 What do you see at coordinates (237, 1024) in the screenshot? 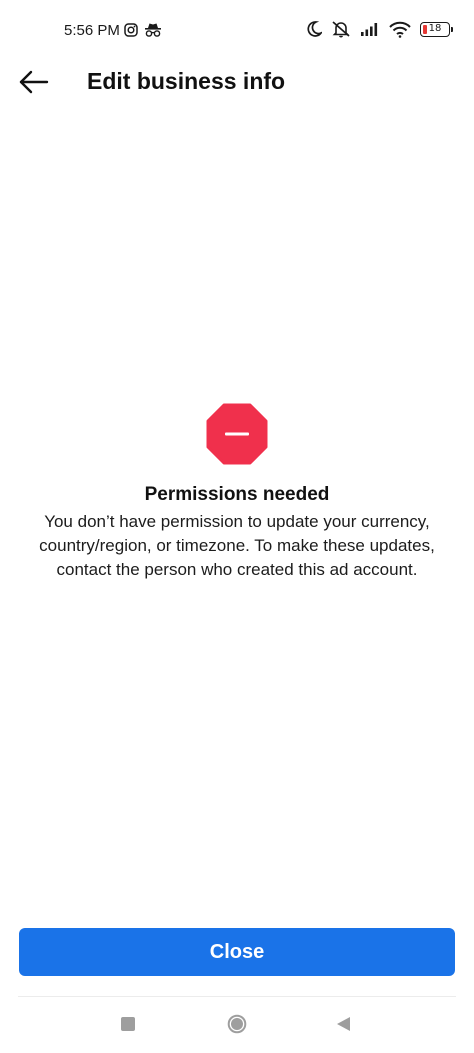
I see `home-icon` at bounding box center [237, 1024].